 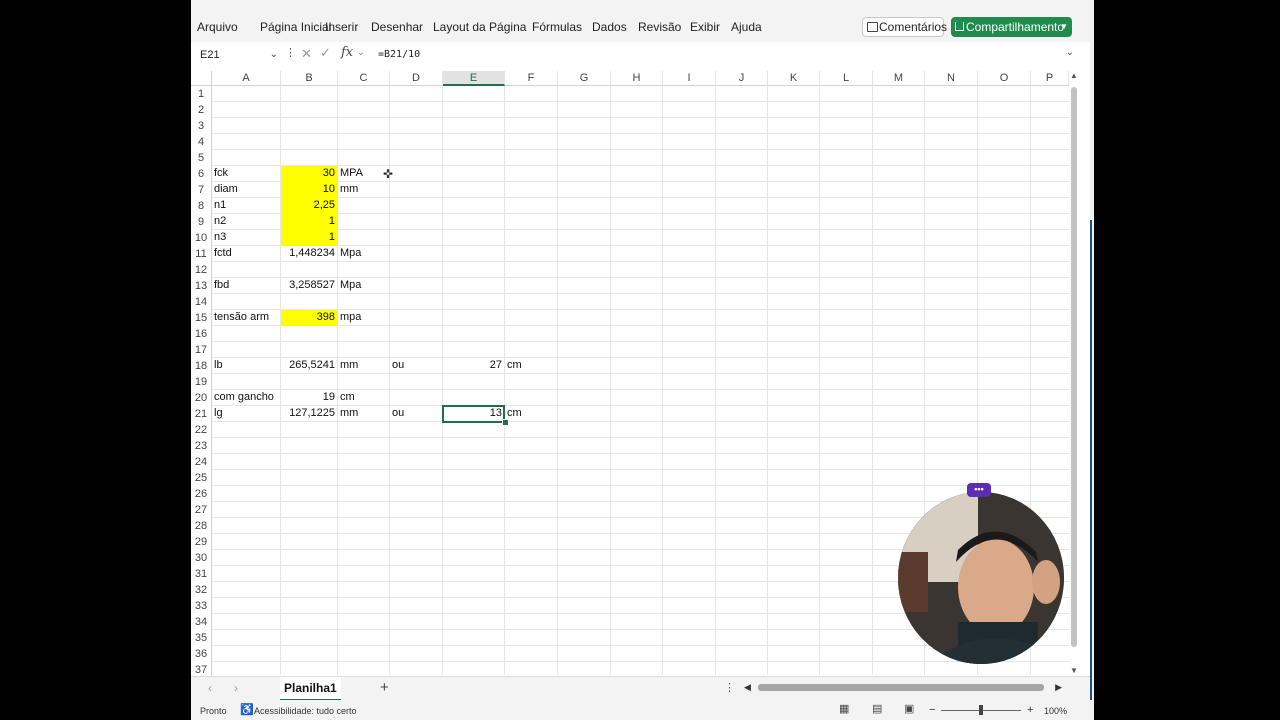 I want to click on cell-a21: lg, so click(x=218, y=413).